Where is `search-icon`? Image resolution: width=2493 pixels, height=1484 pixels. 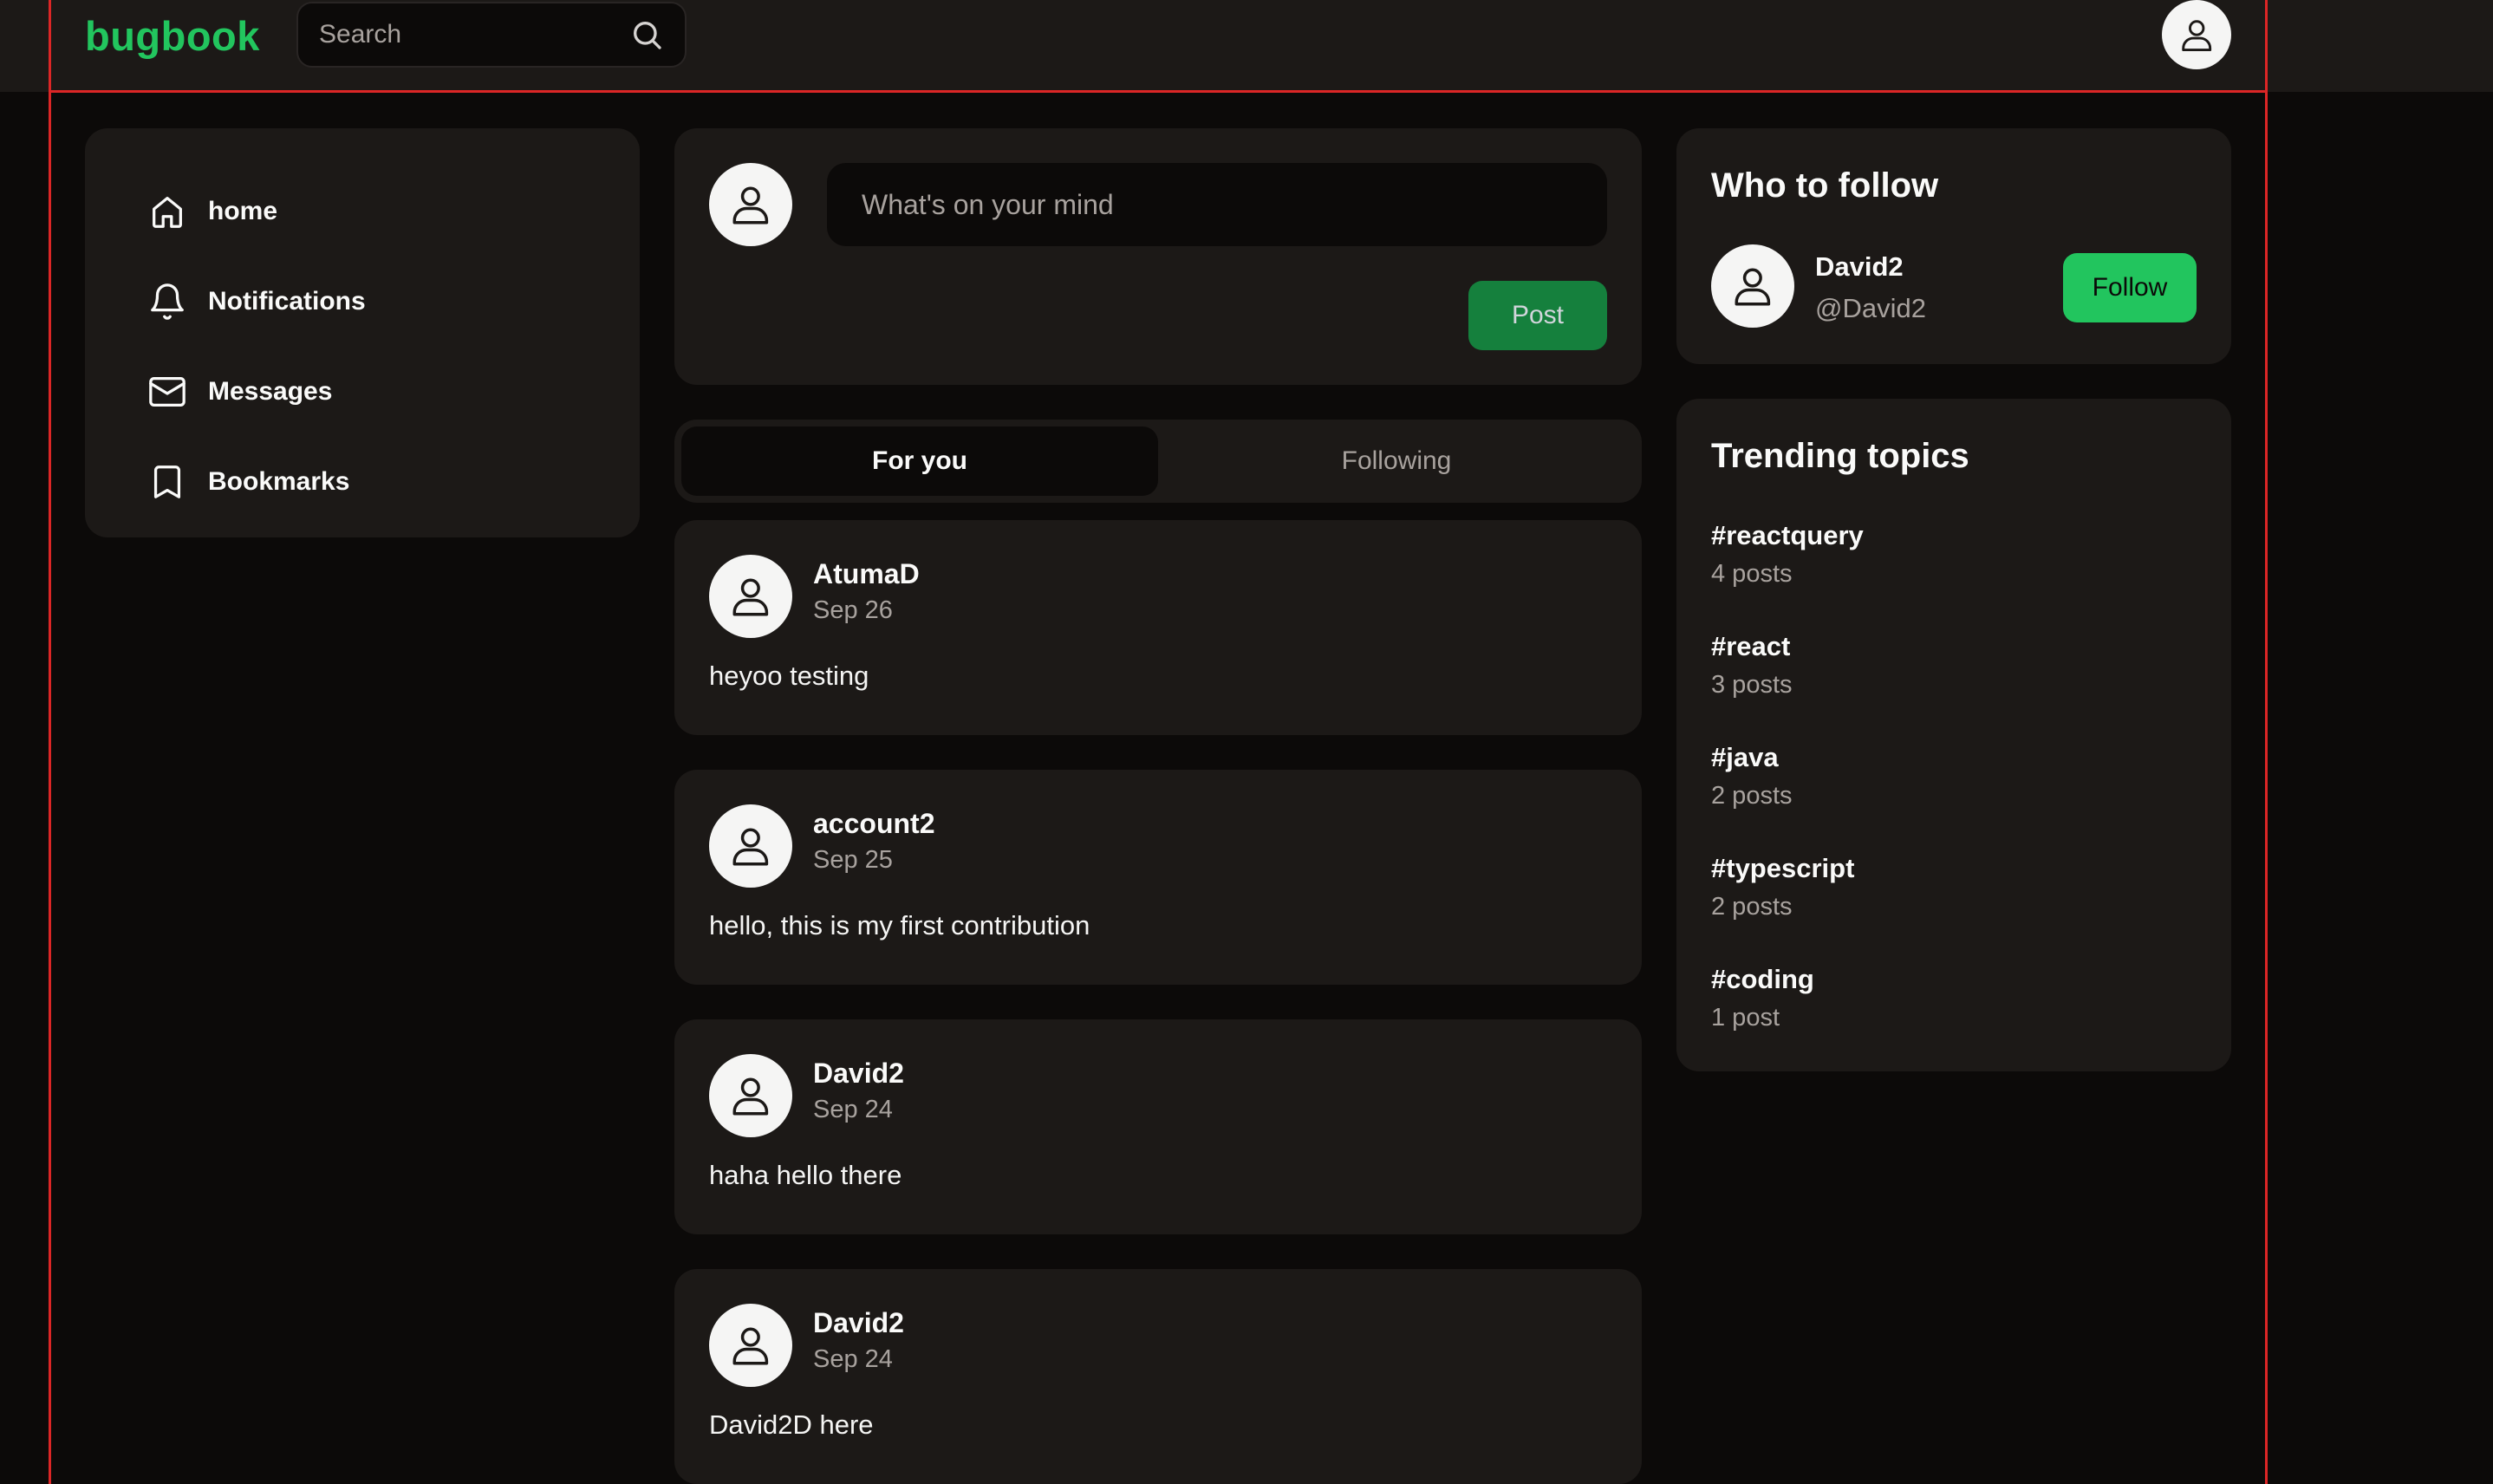
search-icon is located at coordinates (646, 34).